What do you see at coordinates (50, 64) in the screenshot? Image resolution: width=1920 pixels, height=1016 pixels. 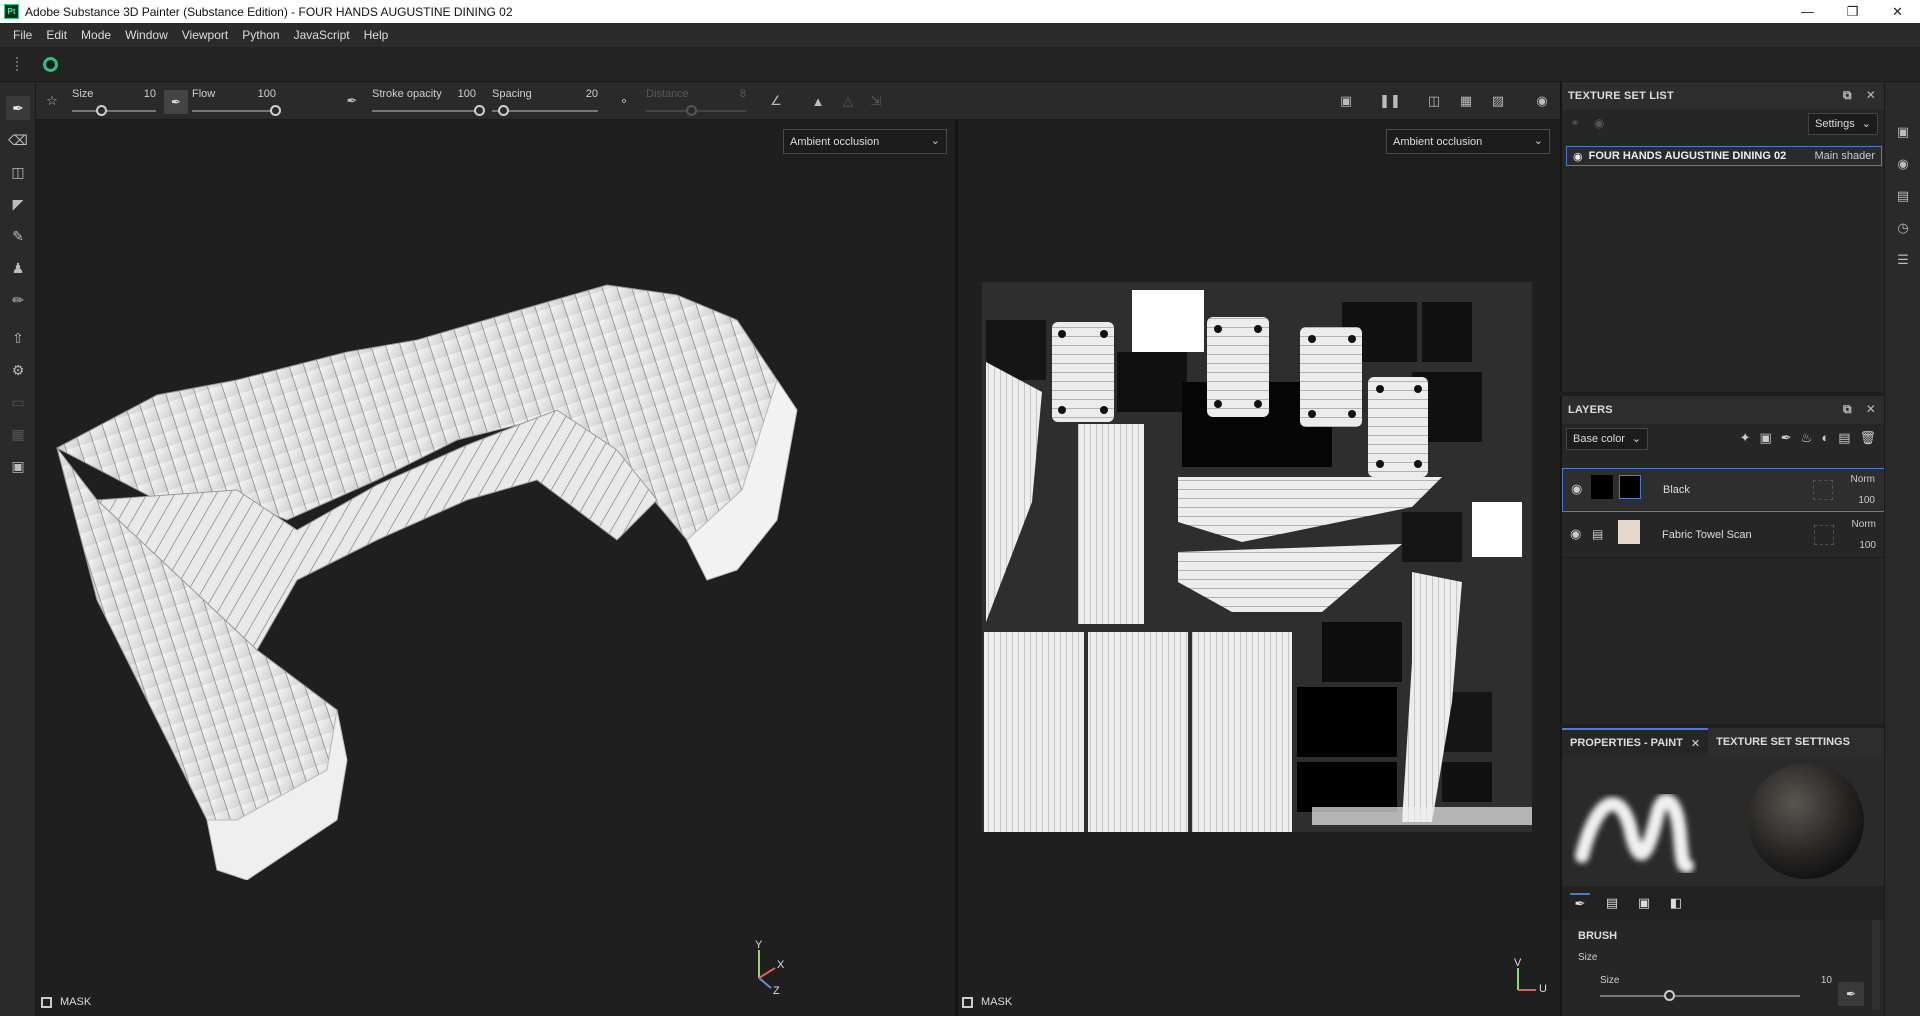 I see `plugin-logo-icon` at bounding box center [50, 64].